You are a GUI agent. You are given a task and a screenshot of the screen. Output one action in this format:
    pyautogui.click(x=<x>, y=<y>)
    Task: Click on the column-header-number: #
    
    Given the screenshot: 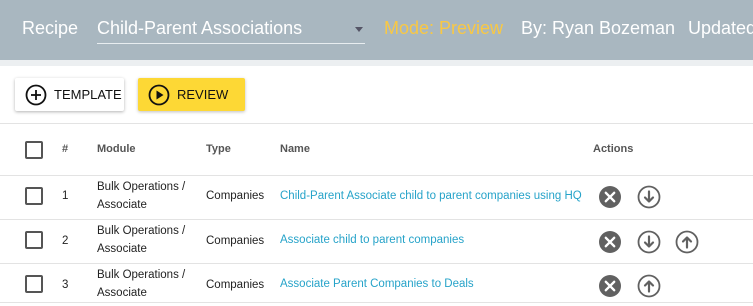 What is the action you would take?
    pyautogui.click(x=65, y=149)
    